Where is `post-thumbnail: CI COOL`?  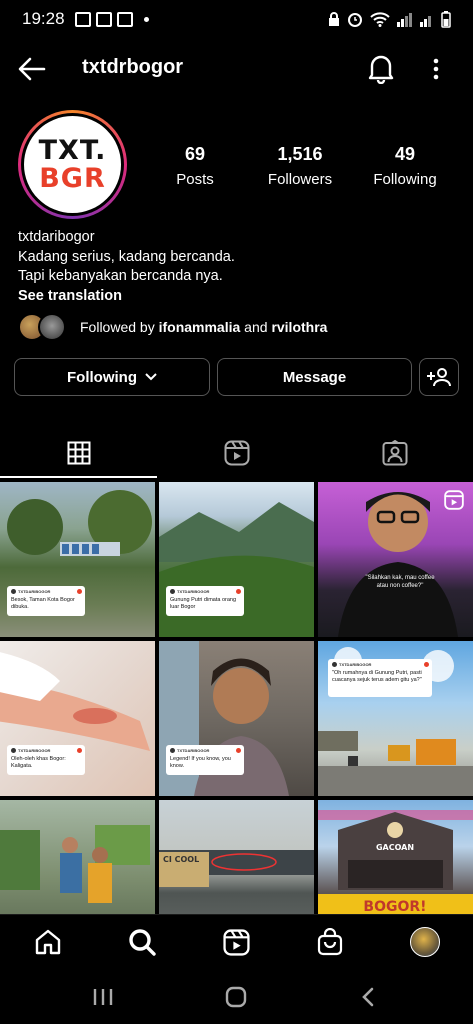 post-thumbnail: CI COOL is located at coordinates (236, 857).